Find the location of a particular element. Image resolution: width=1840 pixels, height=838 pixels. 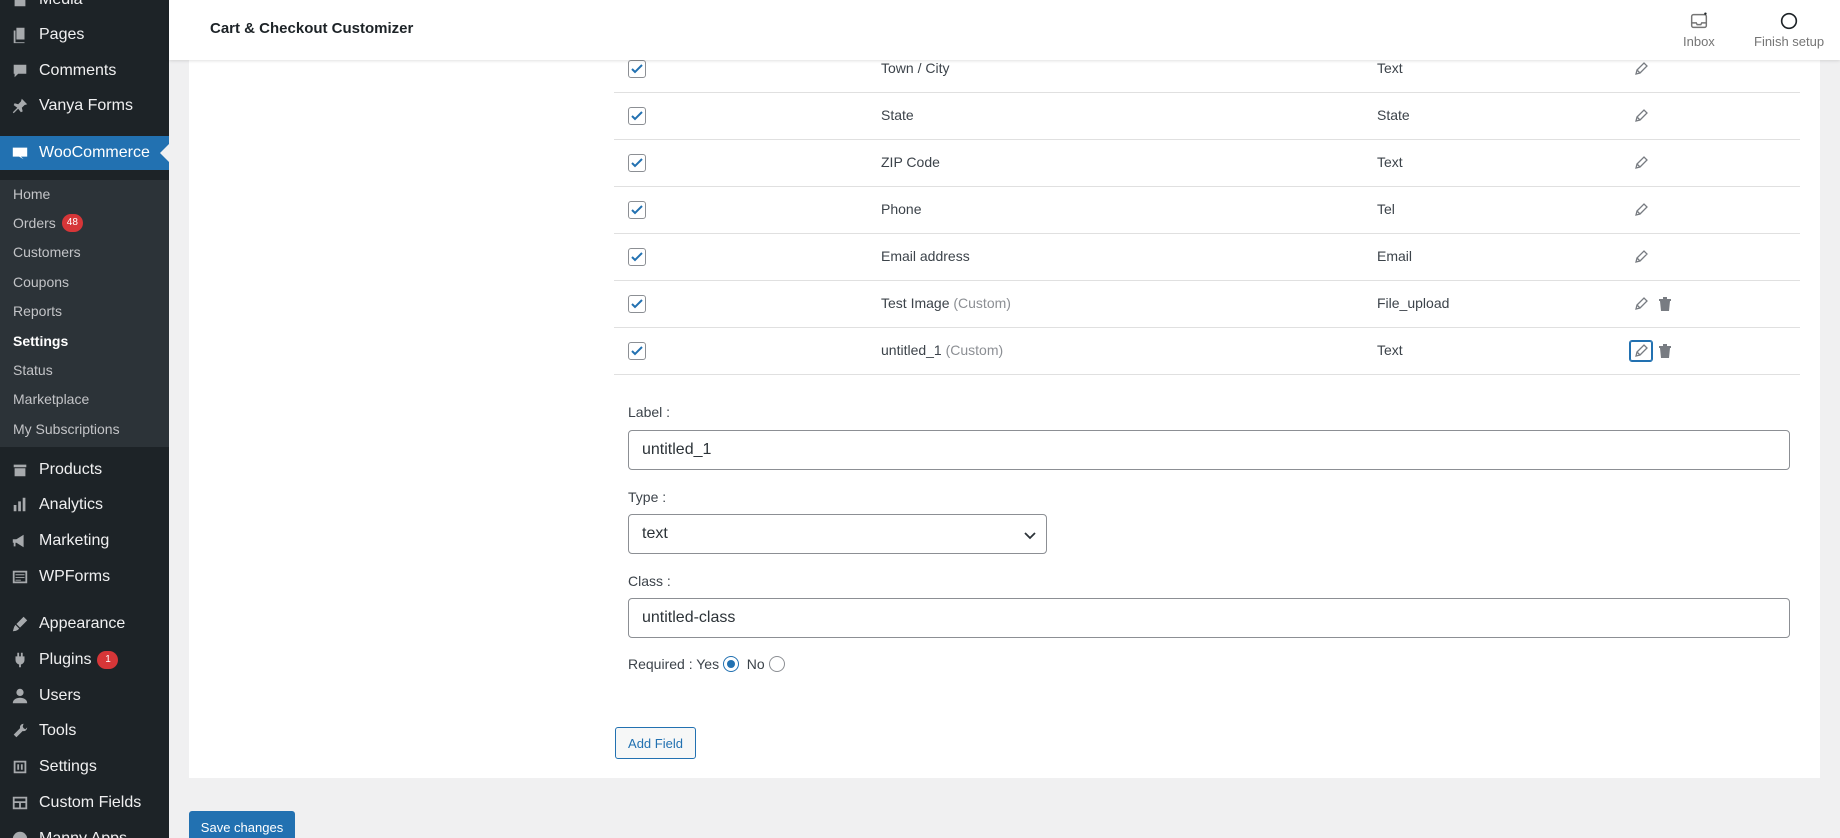

field-name: Test Image is located at coordinates (915, 303).